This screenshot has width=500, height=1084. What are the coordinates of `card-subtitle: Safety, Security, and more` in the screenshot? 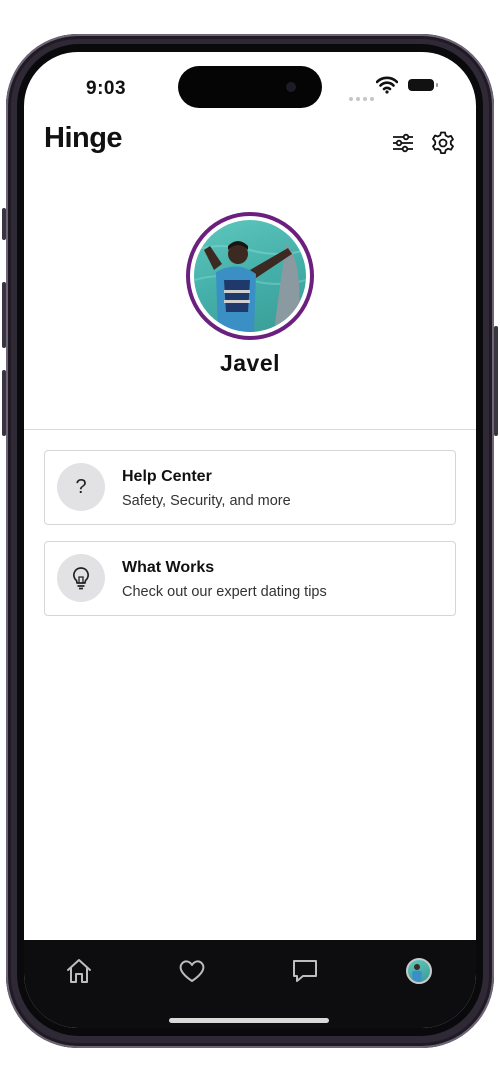 It's located at (206, 501).